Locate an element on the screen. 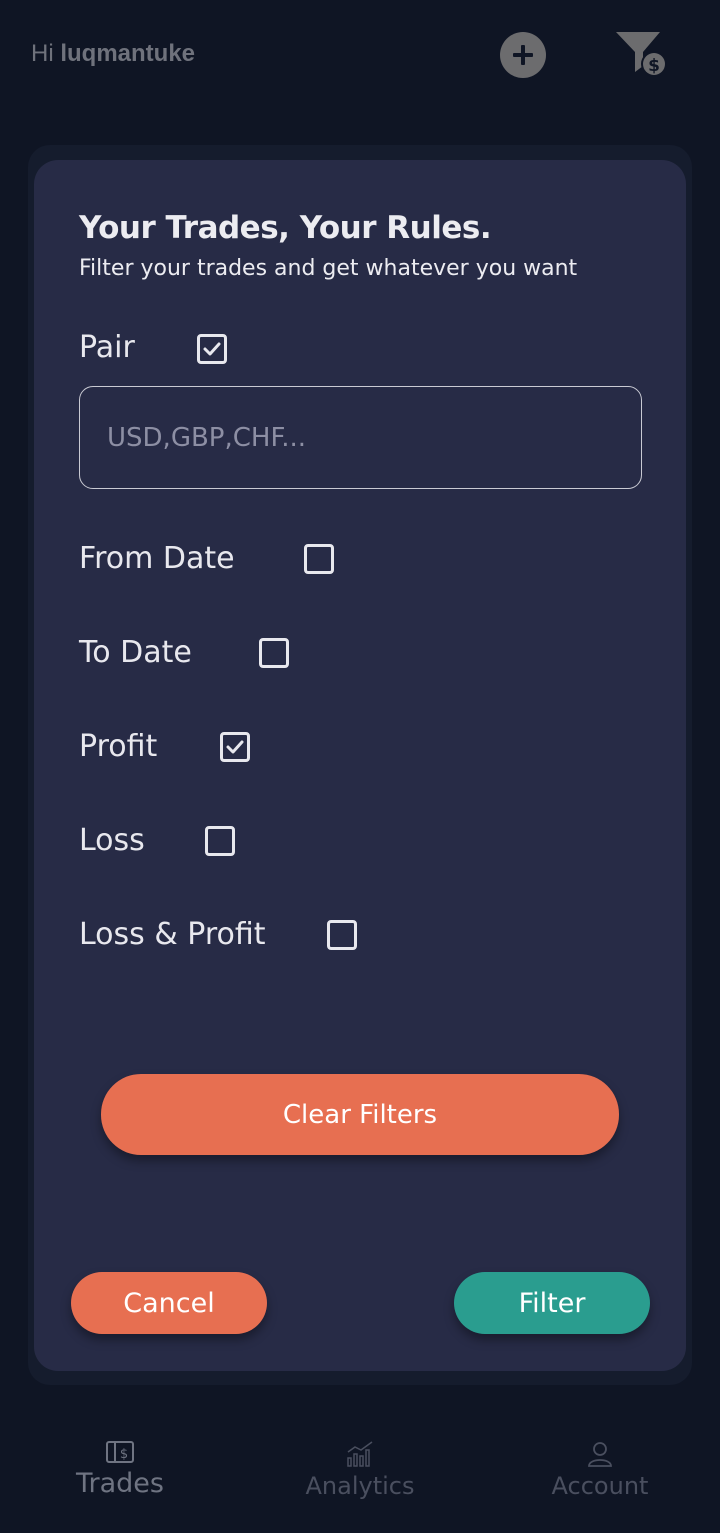  to-date-label: To Date is located at coordinates (135, 652).